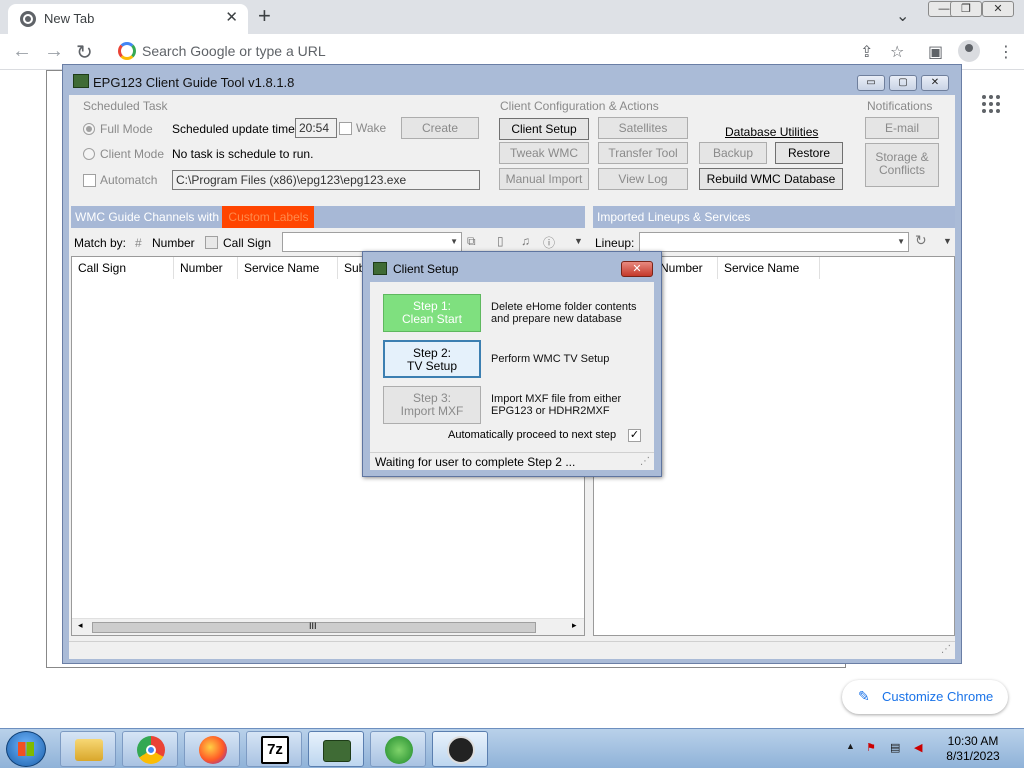 The height and width of the screenshot is (768, 1024). Describe the element at coordinates (89, 180) in the screenshot. I see `automatch-checkbox` at that location.